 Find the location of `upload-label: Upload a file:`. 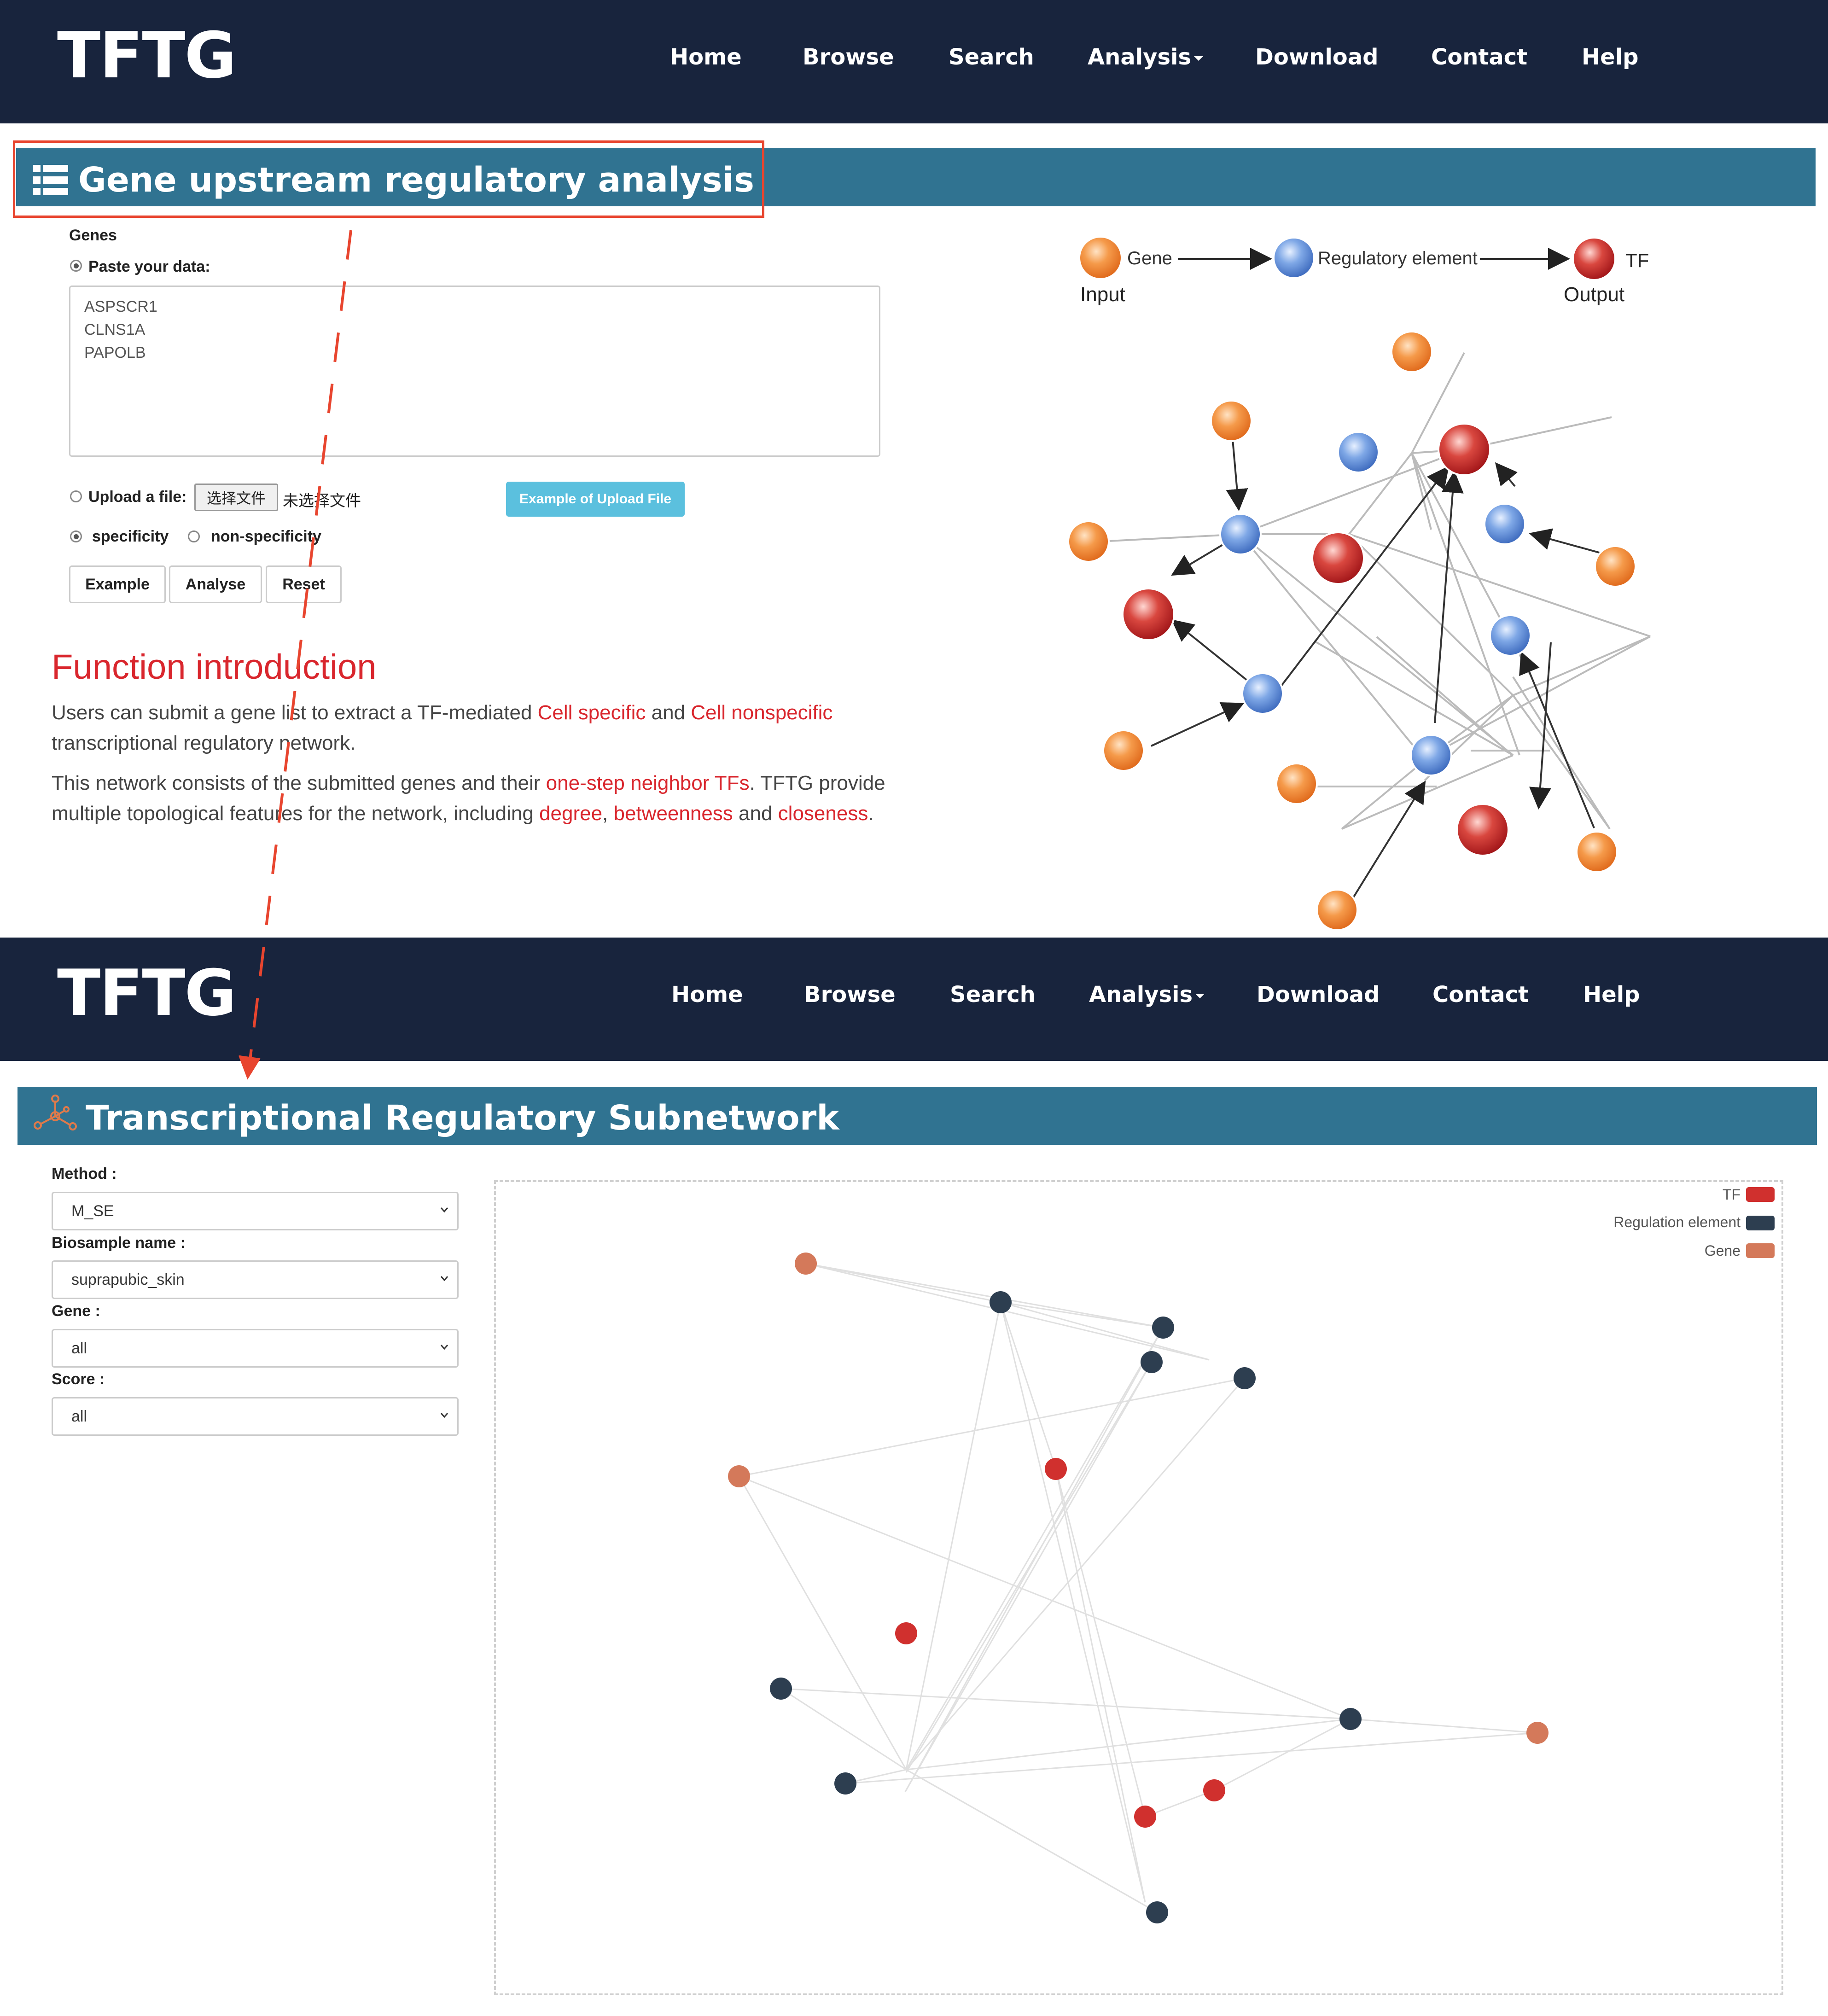

upload-label: Upload a file: is located at coordinates (138, 497).